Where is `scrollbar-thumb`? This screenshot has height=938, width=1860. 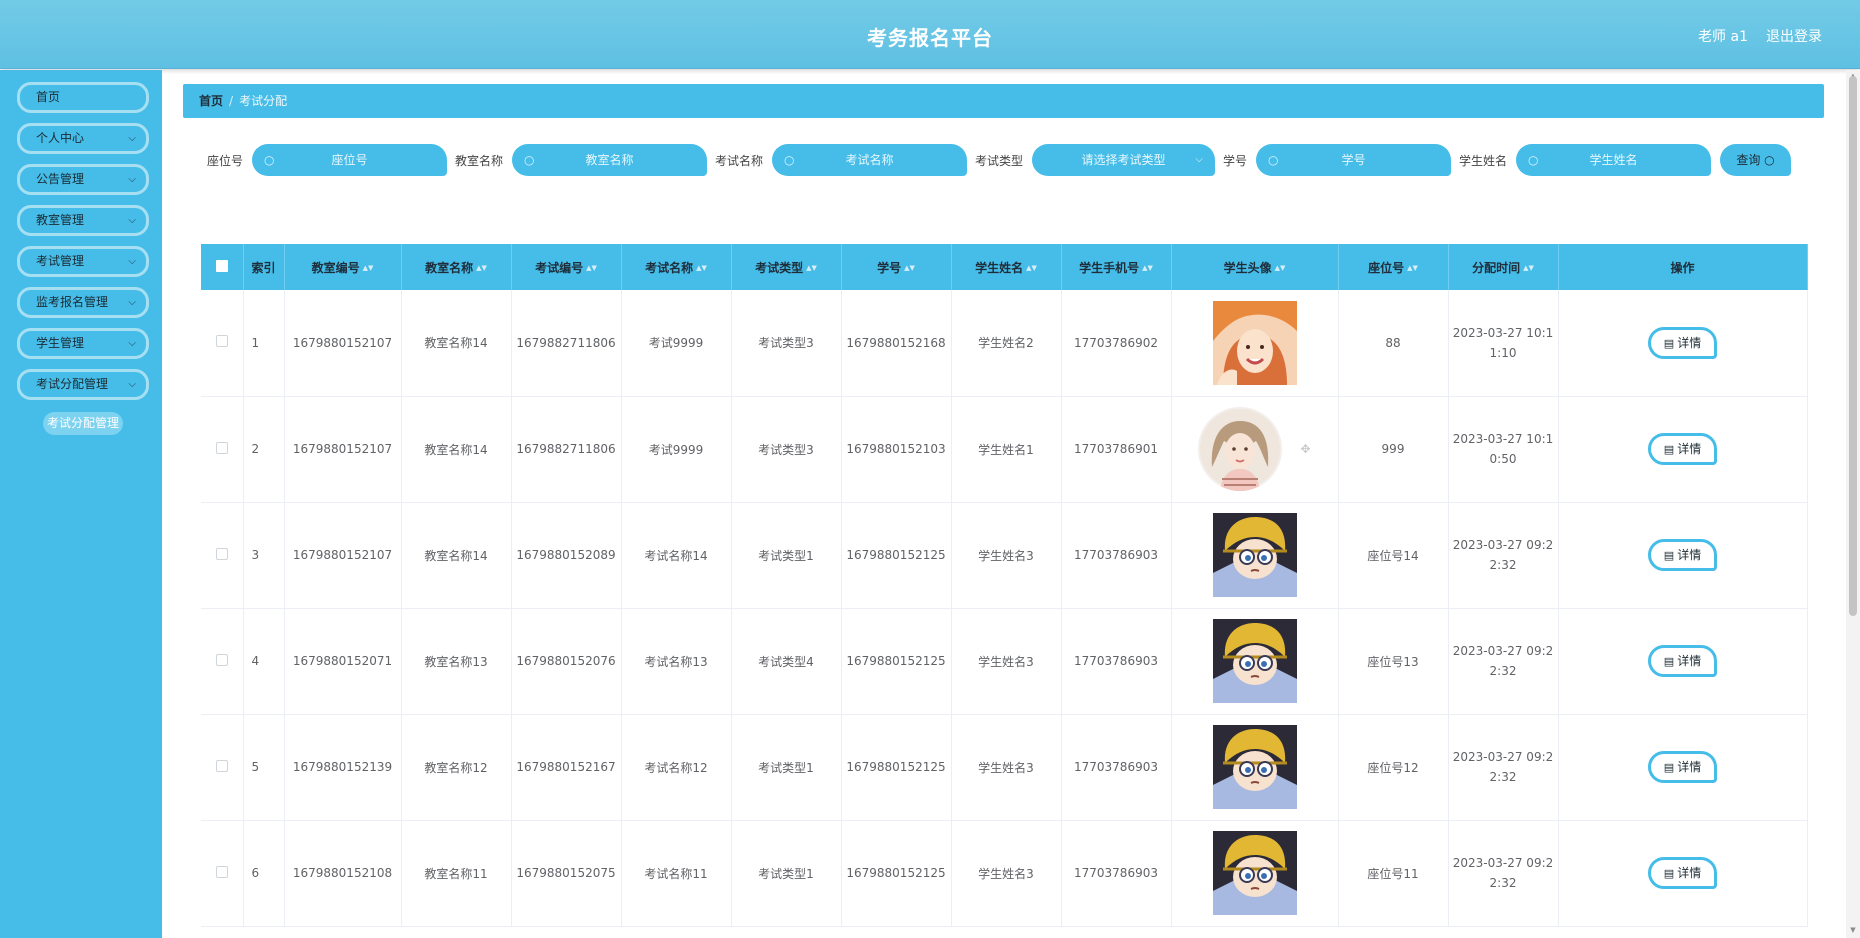 scrollbar-thumb is located at coordinates (1853, 346).